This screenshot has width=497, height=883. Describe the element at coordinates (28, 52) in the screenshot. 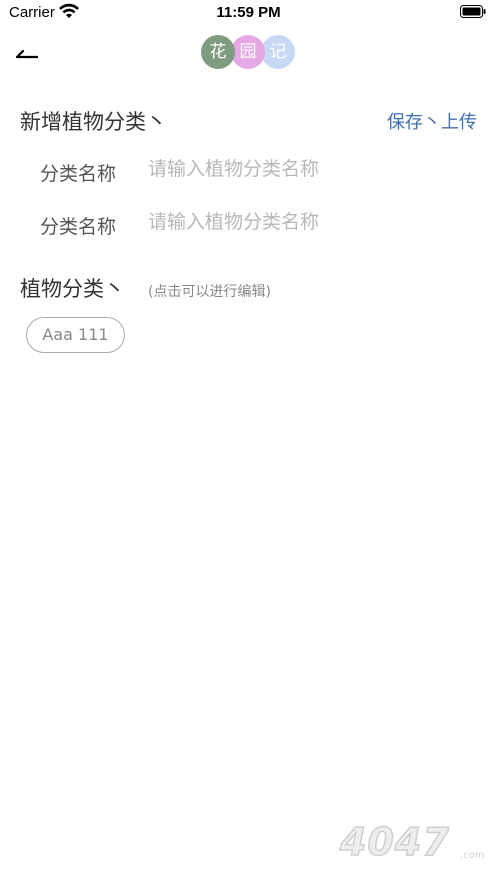

I see `back-arrow-icon` at that location.